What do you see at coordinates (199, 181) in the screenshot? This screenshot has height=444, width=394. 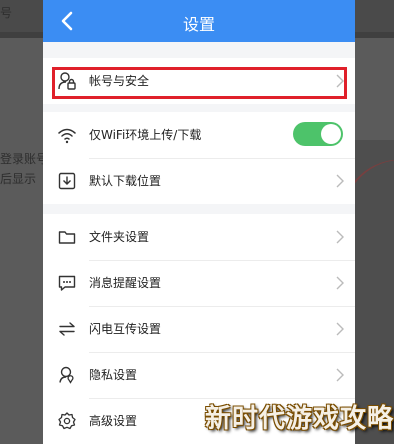 I see `settings-row-download-location: 默认下载位置` at bounding box center [199, 181].